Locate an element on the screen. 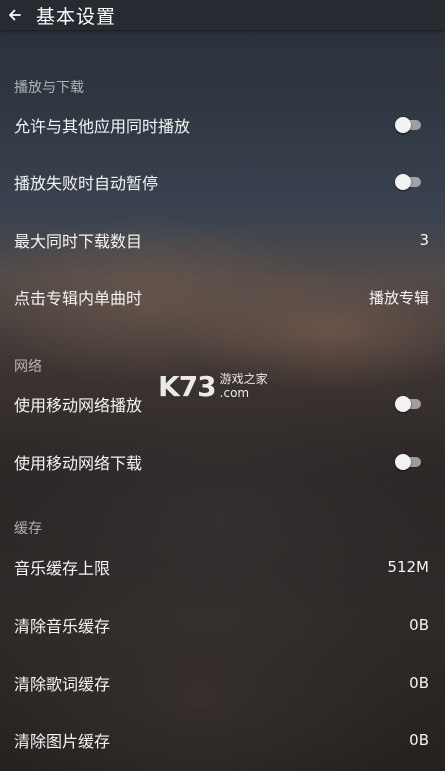 The height and width of the screenshot is (771, 445). setting-allow-concurrent-playback: 允许与其他应用同时播放 is located at coordinates (222, 125).